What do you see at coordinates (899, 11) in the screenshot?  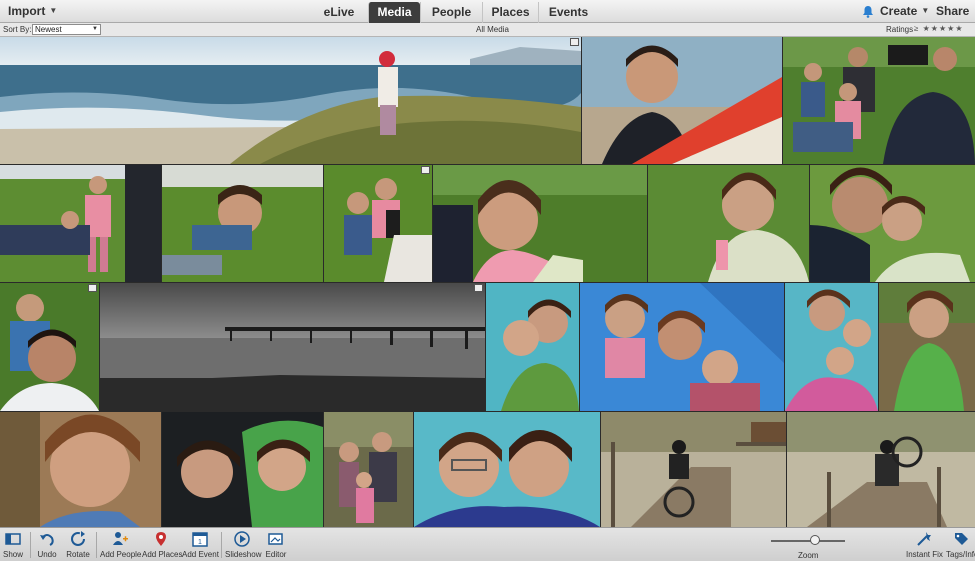 I see `create-label: Create` at bounding box center [899, 11].